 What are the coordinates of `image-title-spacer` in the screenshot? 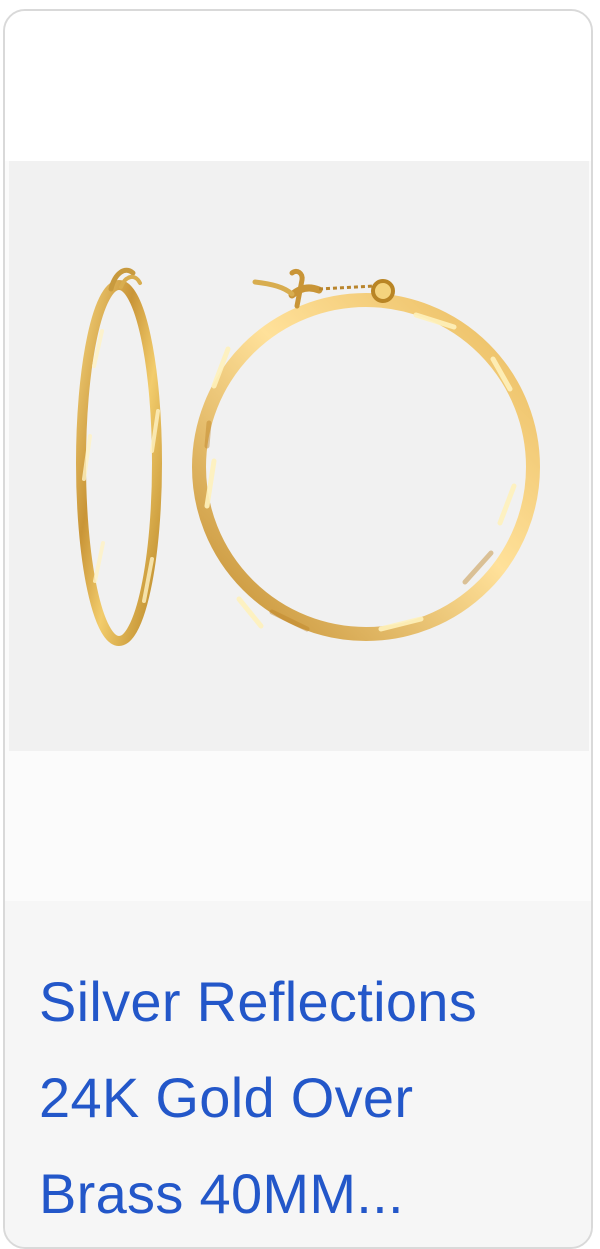 It's located at (298, 826).